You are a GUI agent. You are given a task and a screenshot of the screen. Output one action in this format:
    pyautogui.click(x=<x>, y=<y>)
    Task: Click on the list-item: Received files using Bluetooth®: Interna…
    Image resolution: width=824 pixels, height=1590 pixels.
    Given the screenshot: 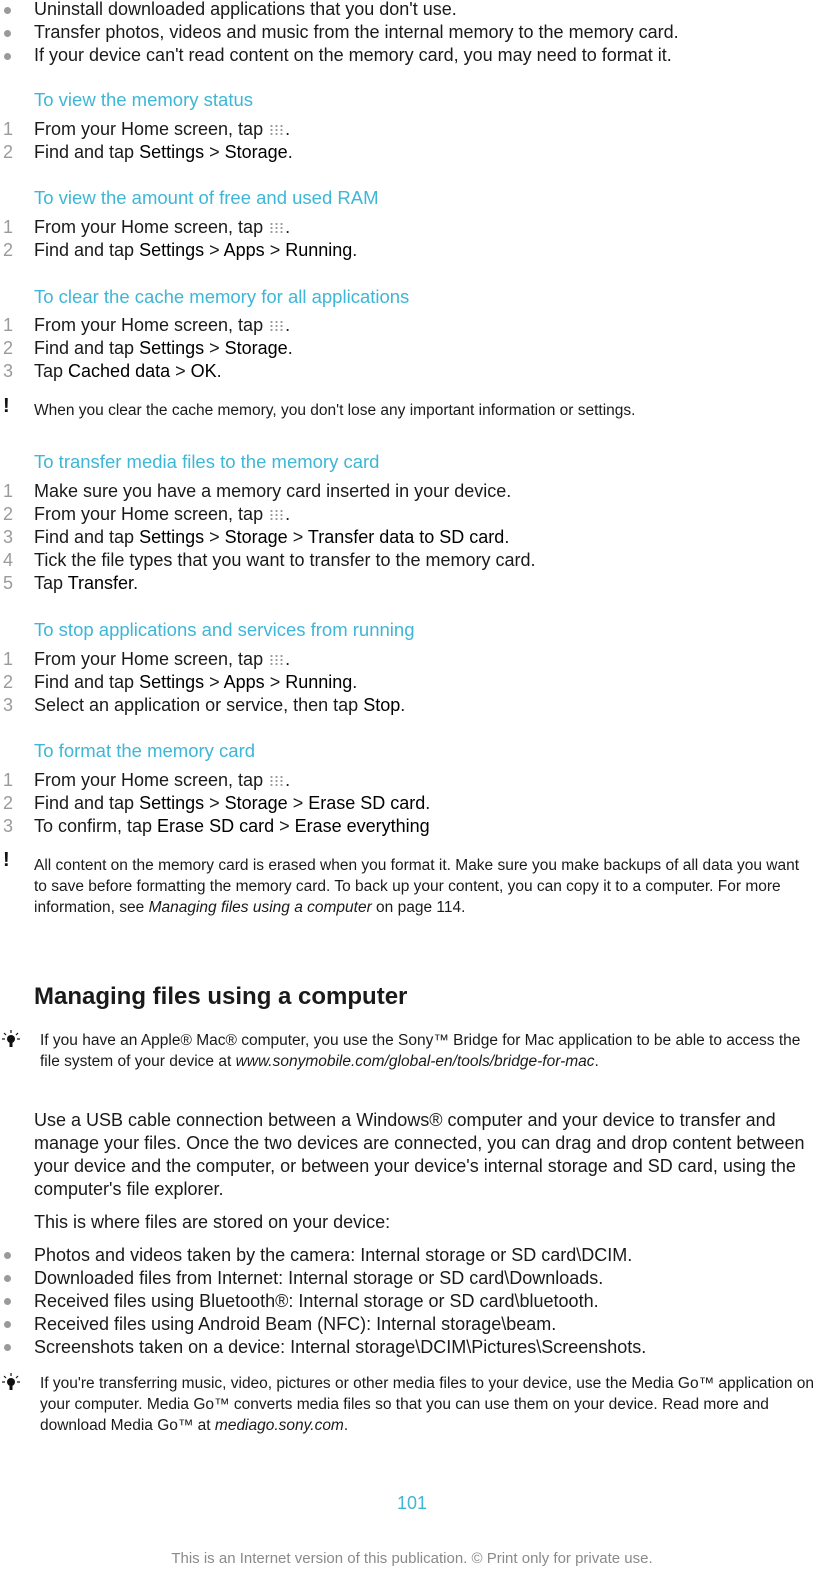 What is the action you would take?
    pyautogui.click(x=316, y=1301)
    